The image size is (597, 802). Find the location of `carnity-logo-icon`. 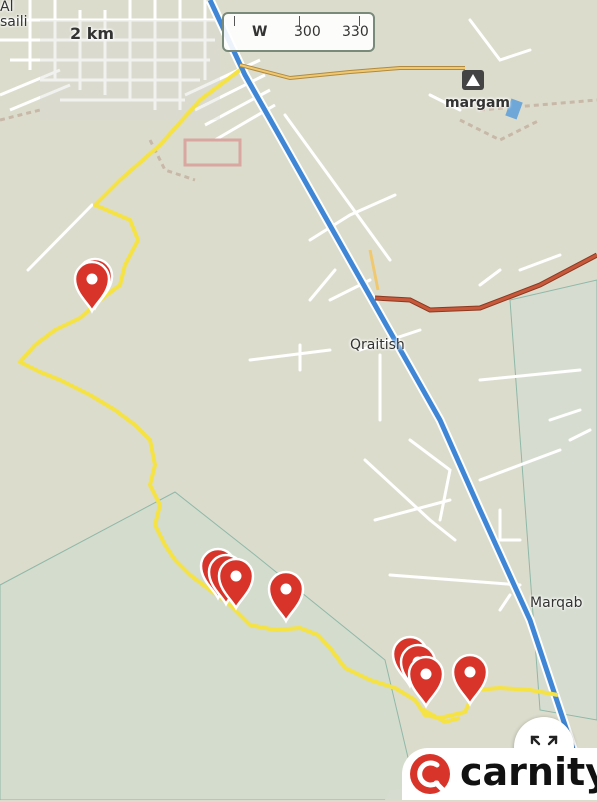

carnity-logo-icon is located at coordinates (430, 774).